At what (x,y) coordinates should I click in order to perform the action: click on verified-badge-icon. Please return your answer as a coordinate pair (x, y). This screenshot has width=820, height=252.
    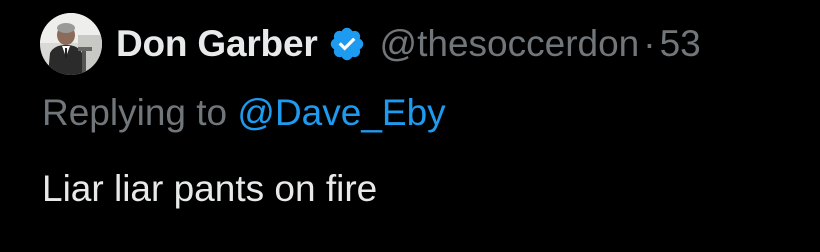
    Looking at the image, I should click on (347, 44).